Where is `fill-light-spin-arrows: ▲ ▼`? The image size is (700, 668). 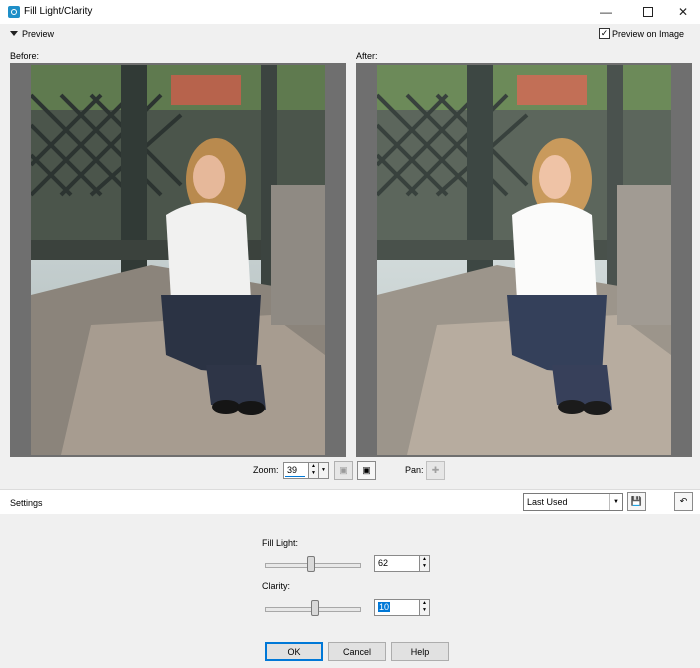
fill-light-spin-arrows: ▲ ▼ is located at coordinates (424, 563).